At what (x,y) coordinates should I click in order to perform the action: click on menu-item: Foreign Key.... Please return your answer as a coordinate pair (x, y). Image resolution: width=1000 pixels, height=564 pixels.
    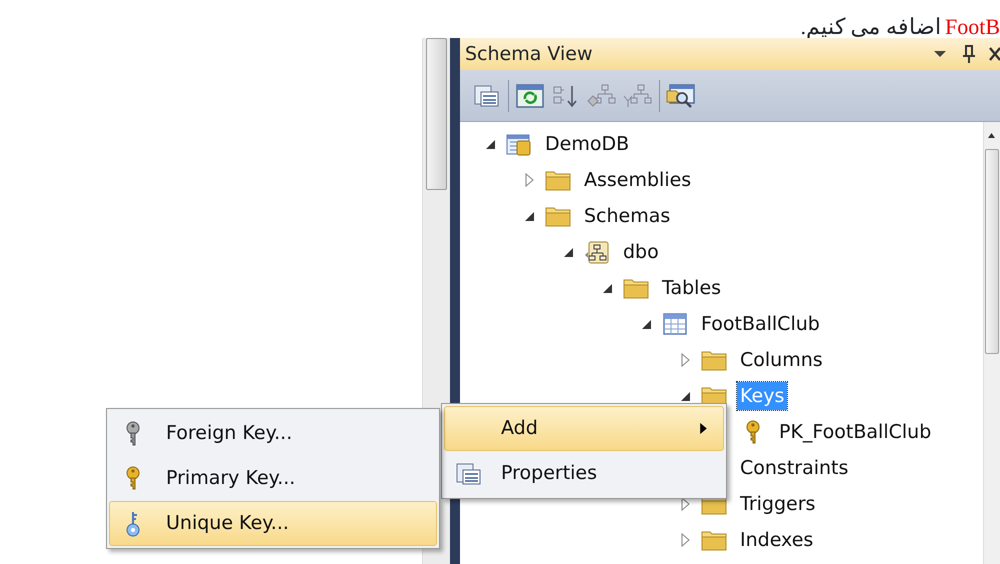
    Looking at the image, I should click on (273, 433).